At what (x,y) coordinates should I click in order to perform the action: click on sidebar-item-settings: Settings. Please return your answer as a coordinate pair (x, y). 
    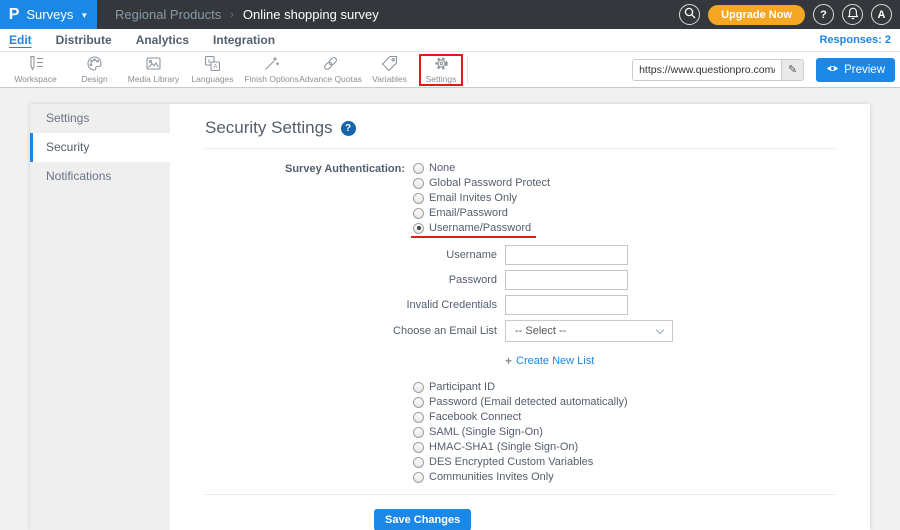
    Looking at the image, I should click on (100, 118).